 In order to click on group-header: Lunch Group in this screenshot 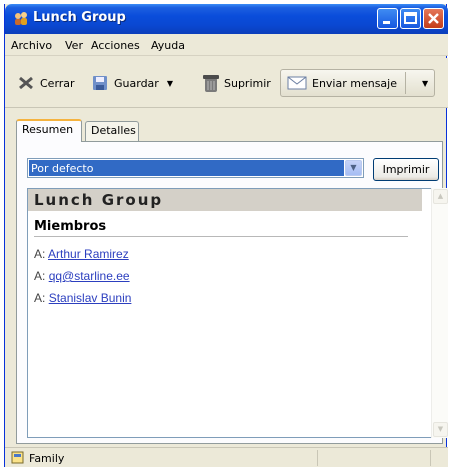, I will do `click(225, 200)`.